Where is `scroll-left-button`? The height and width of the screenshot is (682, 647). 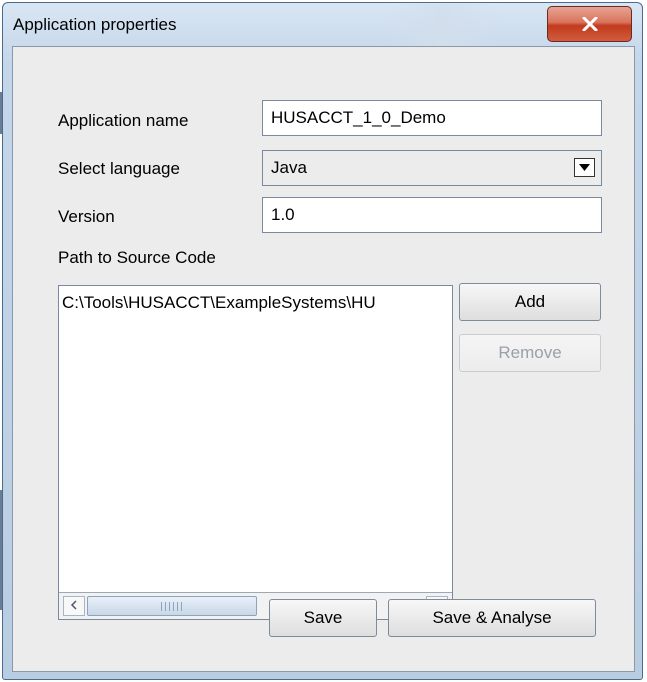 scroll-left-button is located at coordinates (74, 606).